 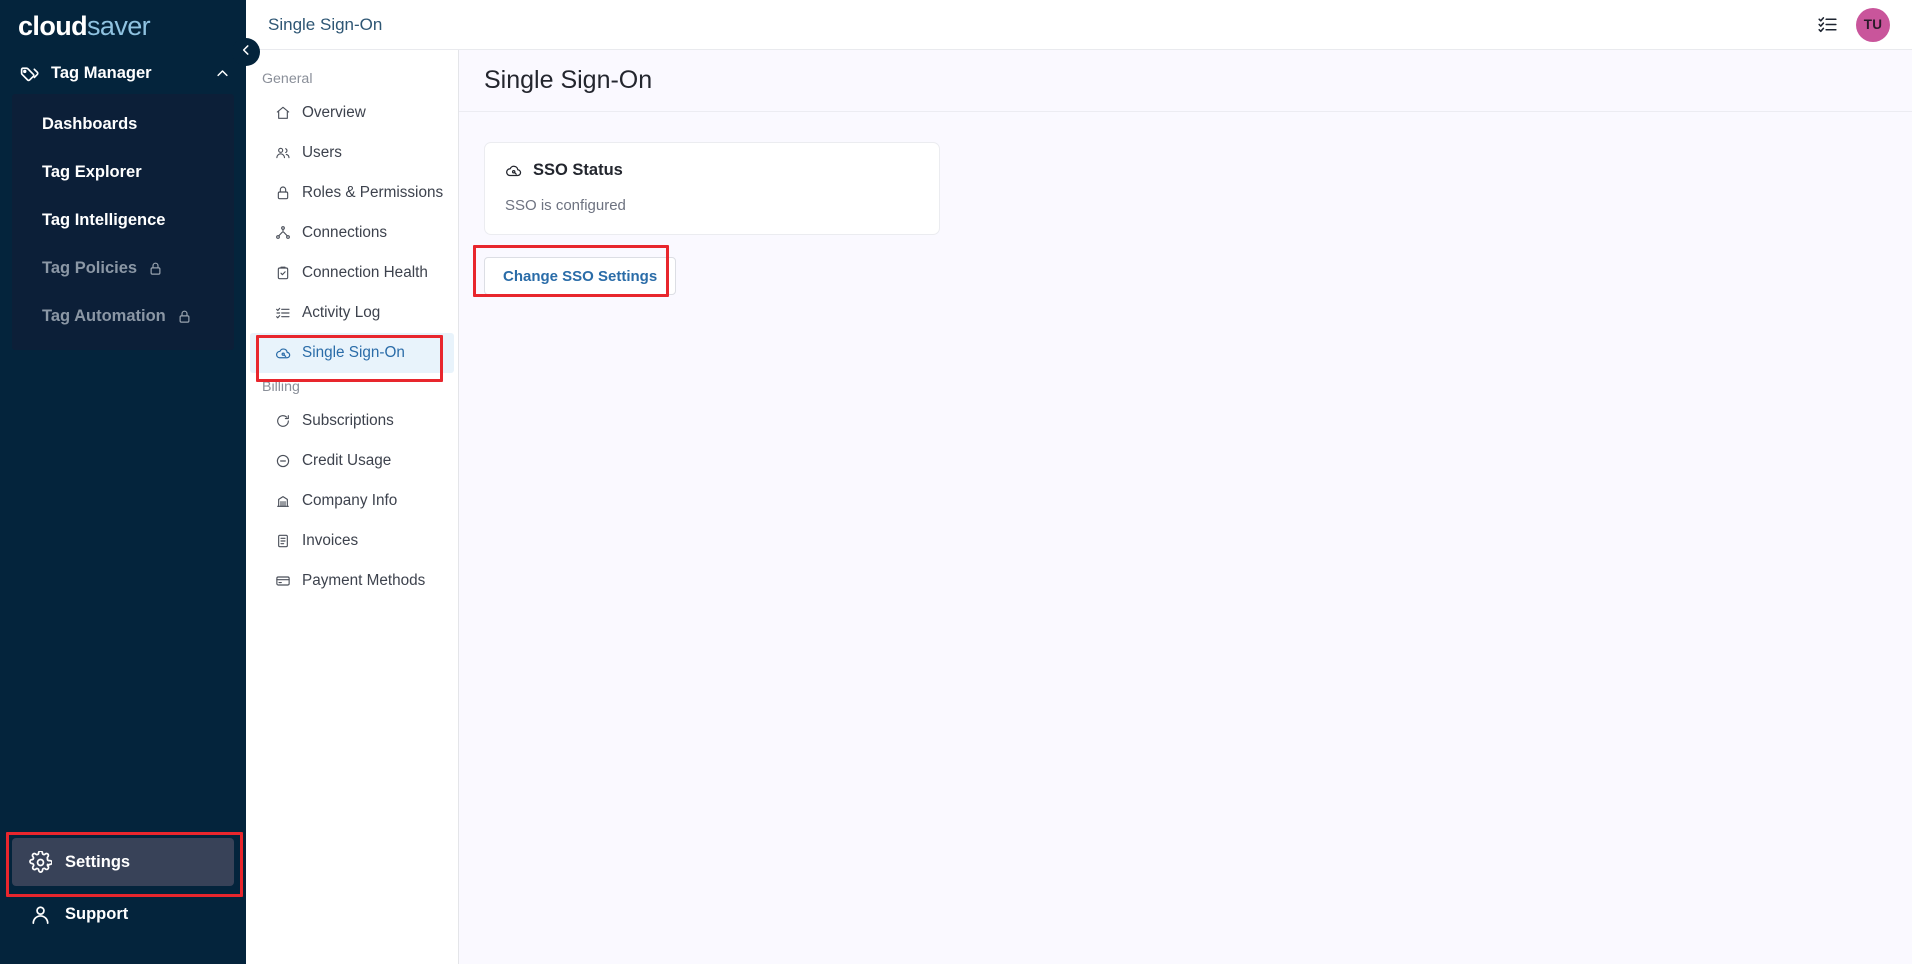 What do you see at coordinates (283, 421) in the screenshot?
I see `refresh-circle-icon` at bounding box center [283, 421].